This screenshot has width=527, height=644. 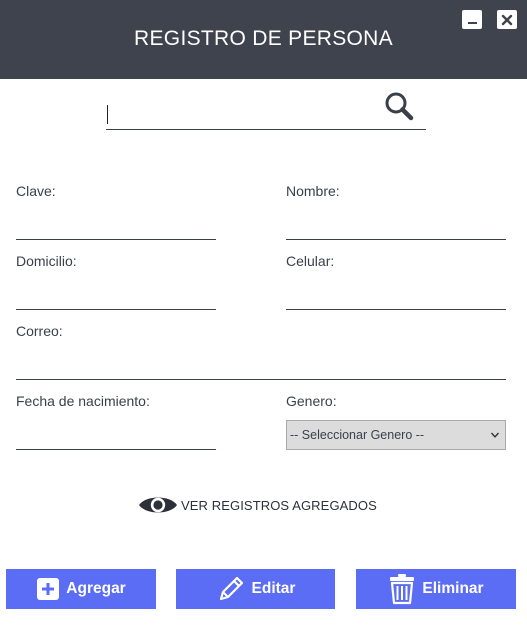 What do you see at coordinates (357, 435) in the screenshot?
I see `genero-selected-value: -- Seleccionar Genero --` at bounding box center [357, 435].